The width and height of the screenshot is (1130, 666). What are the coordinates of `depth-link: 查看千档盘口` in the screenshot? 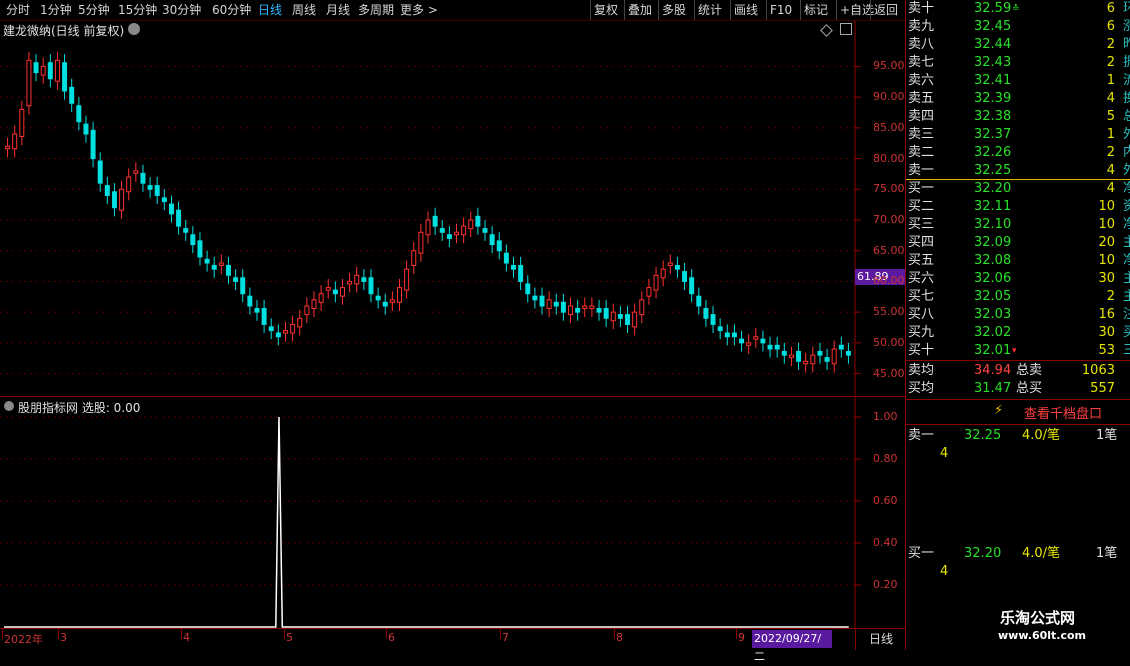 It's located at (1063, 412).